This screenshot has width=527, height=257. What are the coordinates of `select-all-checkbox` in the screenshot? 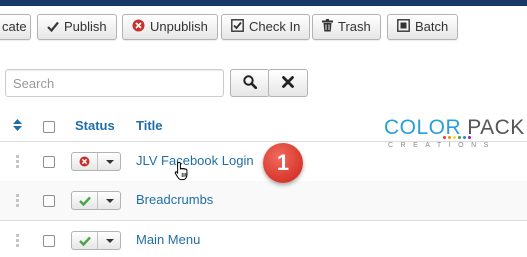 It's located at (49, 127).